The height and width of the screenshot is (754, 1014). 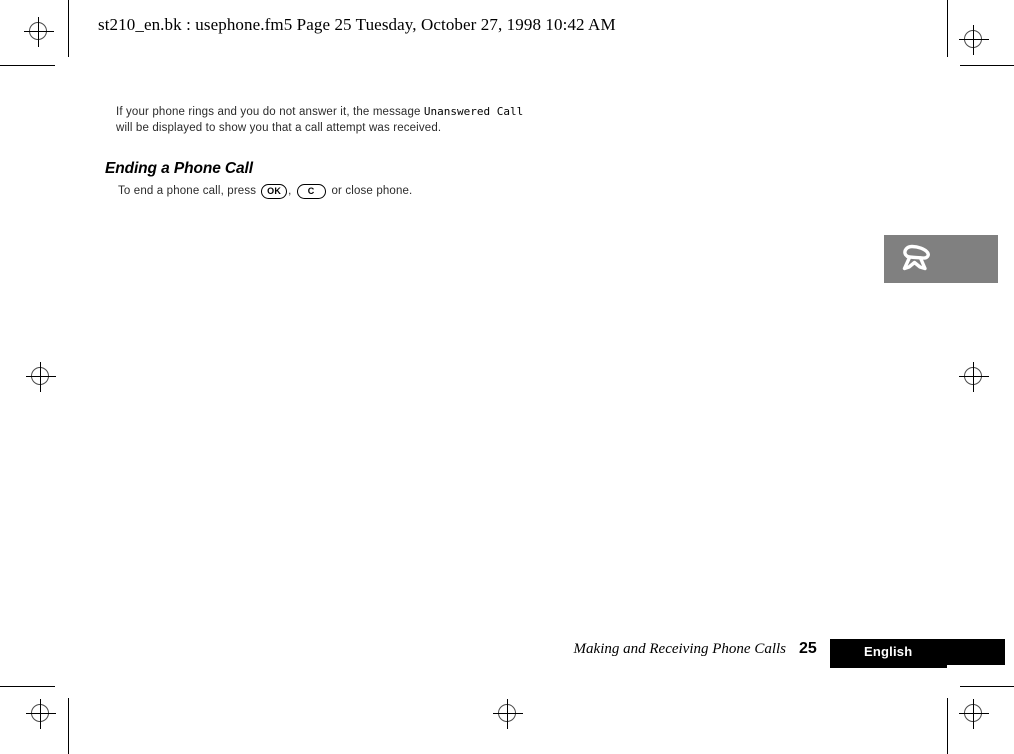 What do you see at coordinates (947, 28) in the screenshot?
I see `crop-trim-line-top-right-vertical` at bounding box center [947, 28].